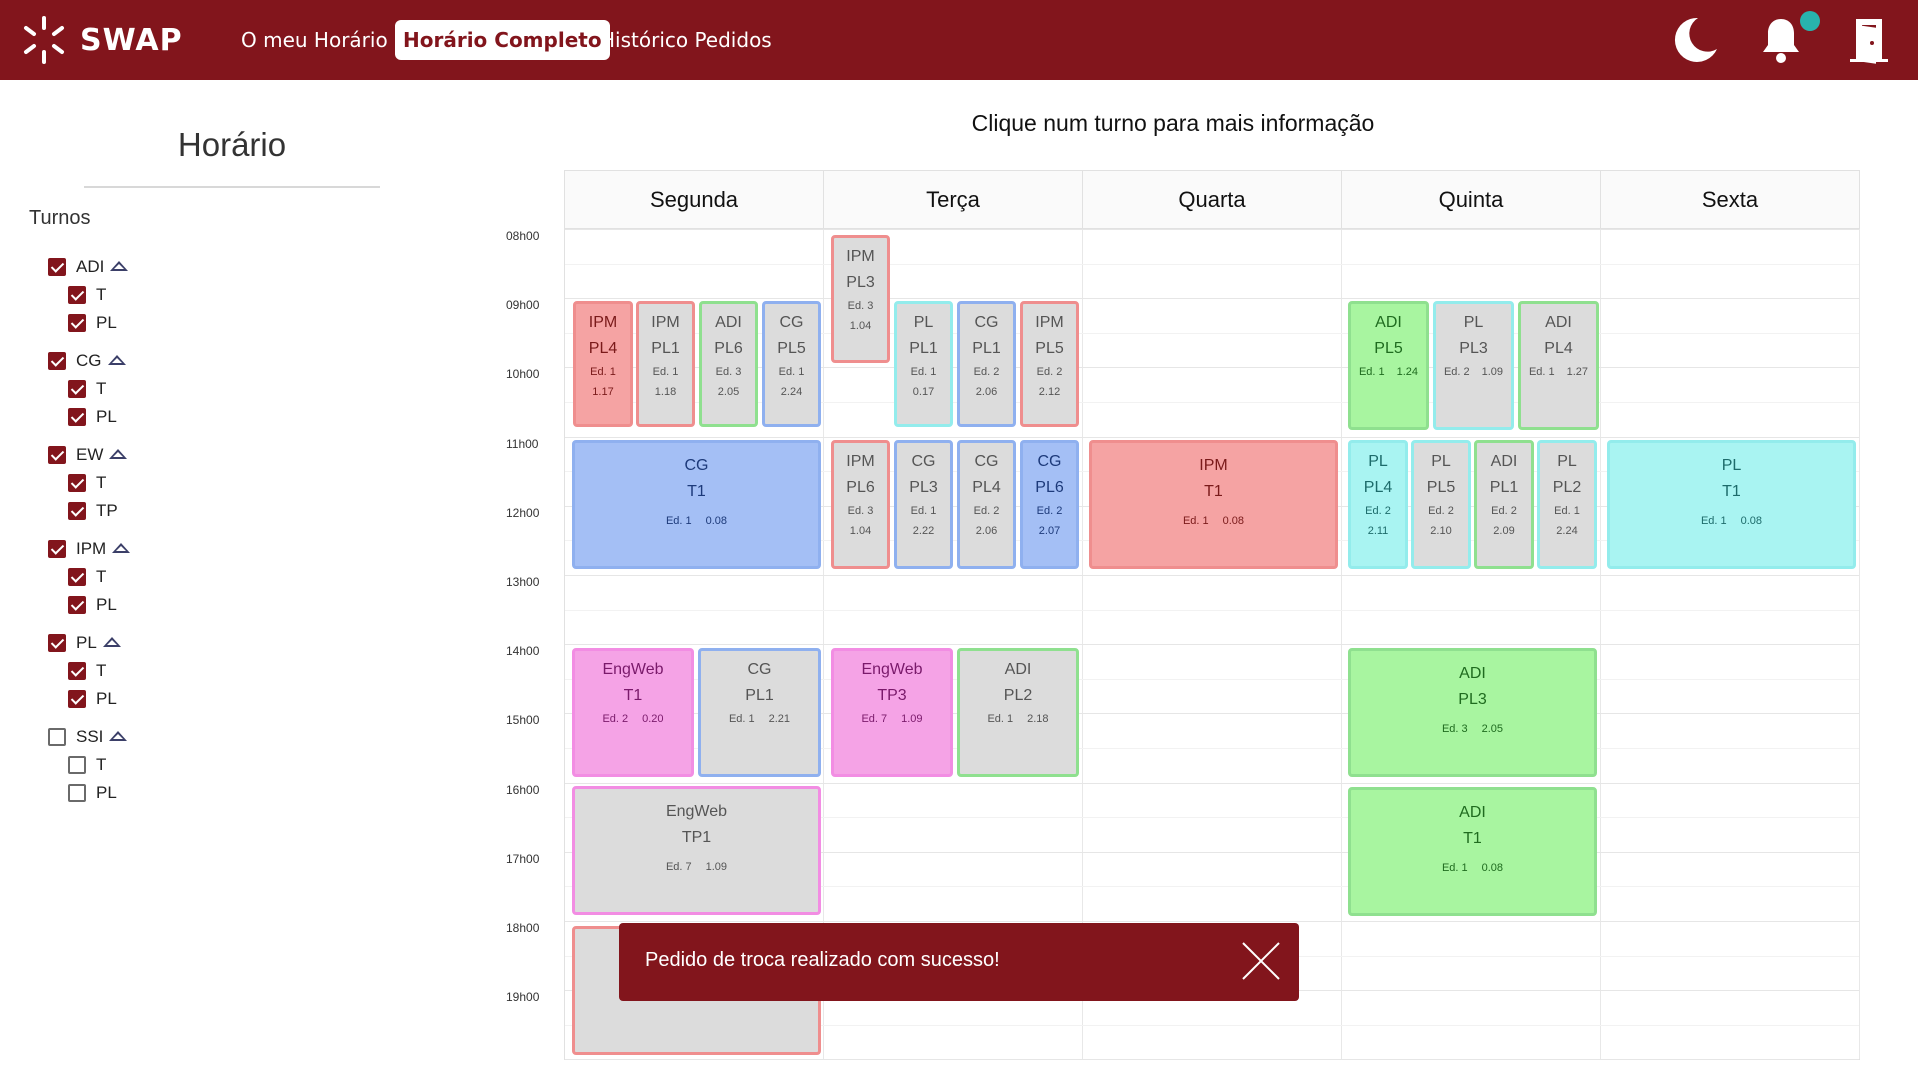  Describe the element at coordinates (1441, 461) in the screenshot. I see `shift-course: PL` at that location.